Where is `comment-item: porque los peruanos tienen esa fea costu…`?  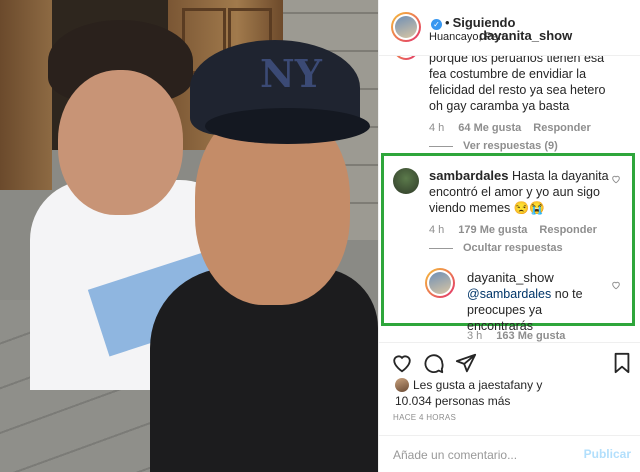
comment-item: porque los peruanos tienen esa fea costu… is located at coordinates (509, 106).